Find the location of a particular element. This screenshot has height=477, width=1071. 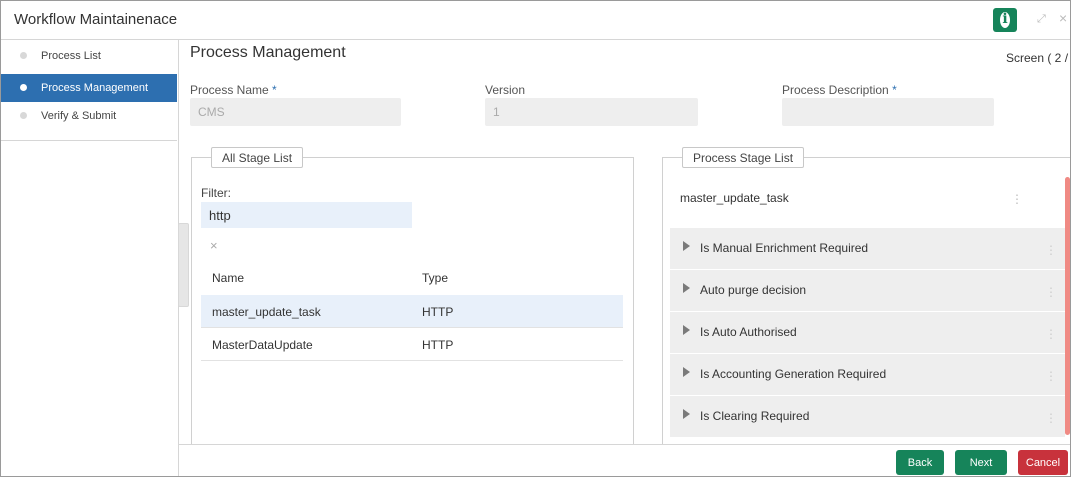

filter-input is located at coordinates (306, 215).